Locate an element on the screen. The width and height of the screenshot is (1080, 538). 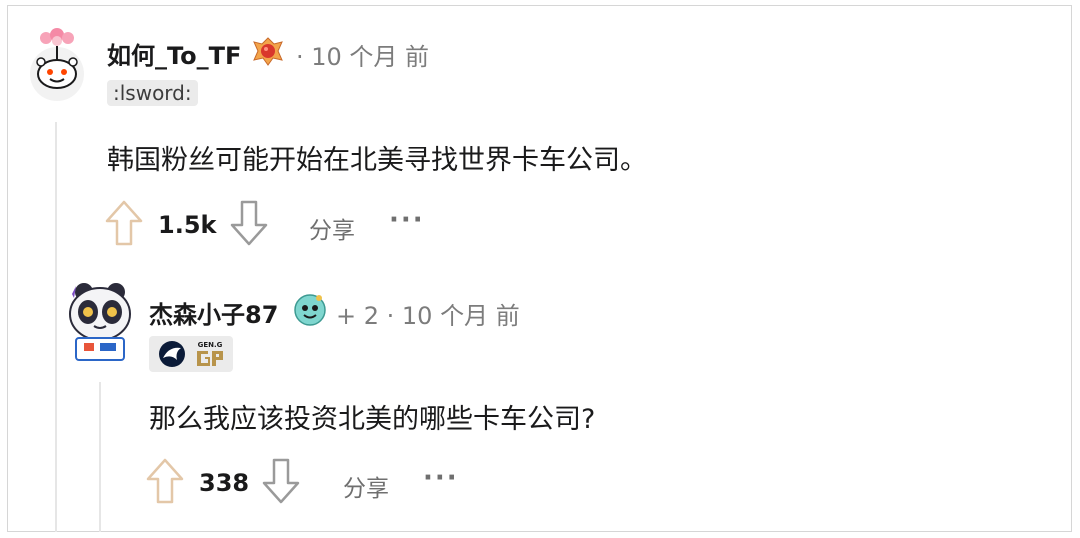
user-flair: :lsword: is located at coordinates (152, 93).